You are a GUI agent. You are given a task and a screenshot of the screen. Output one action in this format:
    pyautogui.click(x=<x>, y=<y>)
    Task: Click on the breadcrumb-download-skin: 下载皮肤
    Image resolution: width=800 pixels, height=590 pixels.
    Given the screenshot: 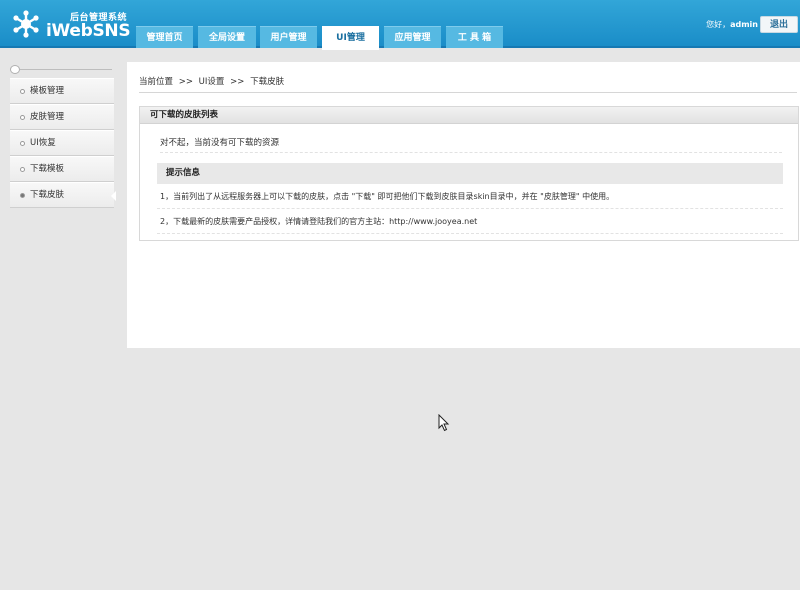 What is the action you would take?
    pyautogui.click(x=267, y=82)
    